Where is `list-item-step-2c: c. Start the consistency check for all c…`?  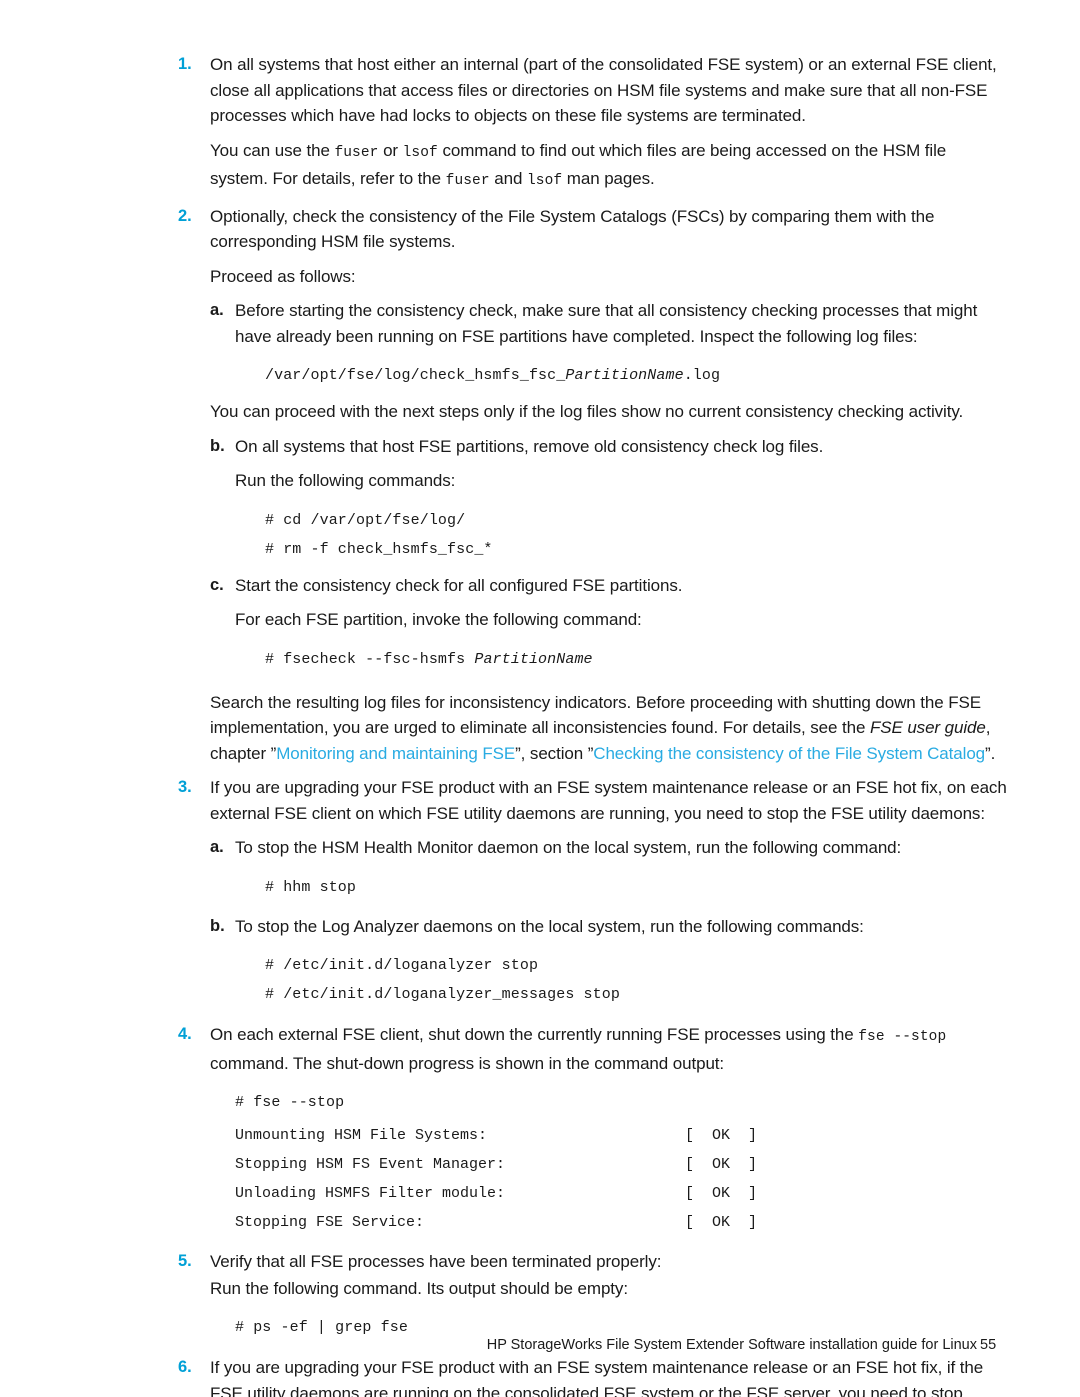 list-item-step-2c: c. Start the consistency check for all c… is located at coordinates (609, 586).